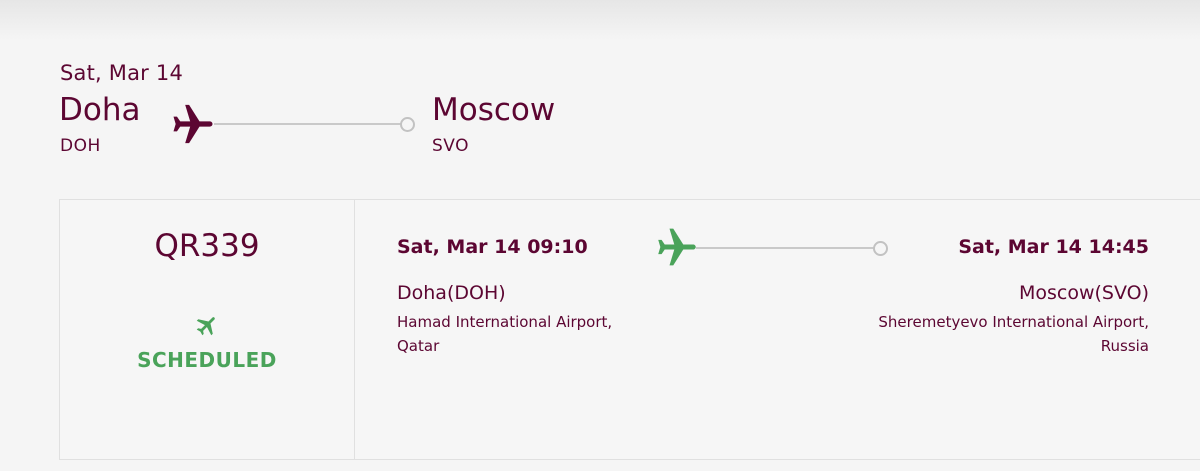 This screenshot has height=471, width=1200. What do you see at coordinates (505, 322) in the screenshot?
I see `departure-airport-name: Hamad International Airport,` at bounding box center [505, 322].